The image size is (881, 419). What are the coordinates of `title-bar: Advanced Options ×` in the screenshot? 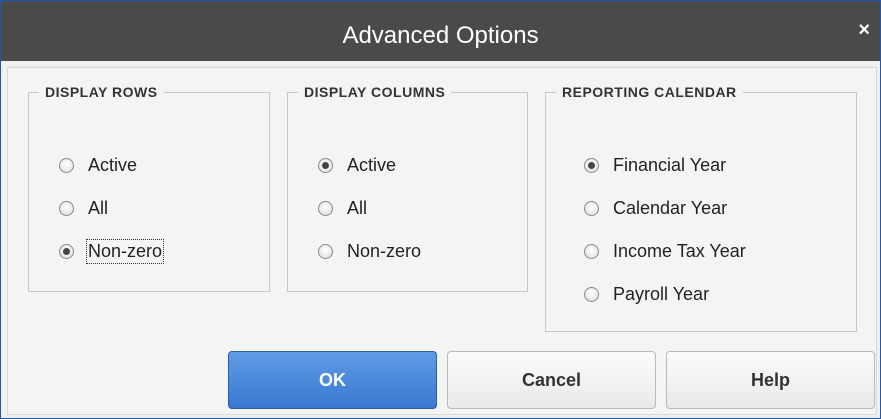 It's located at (440, 31).